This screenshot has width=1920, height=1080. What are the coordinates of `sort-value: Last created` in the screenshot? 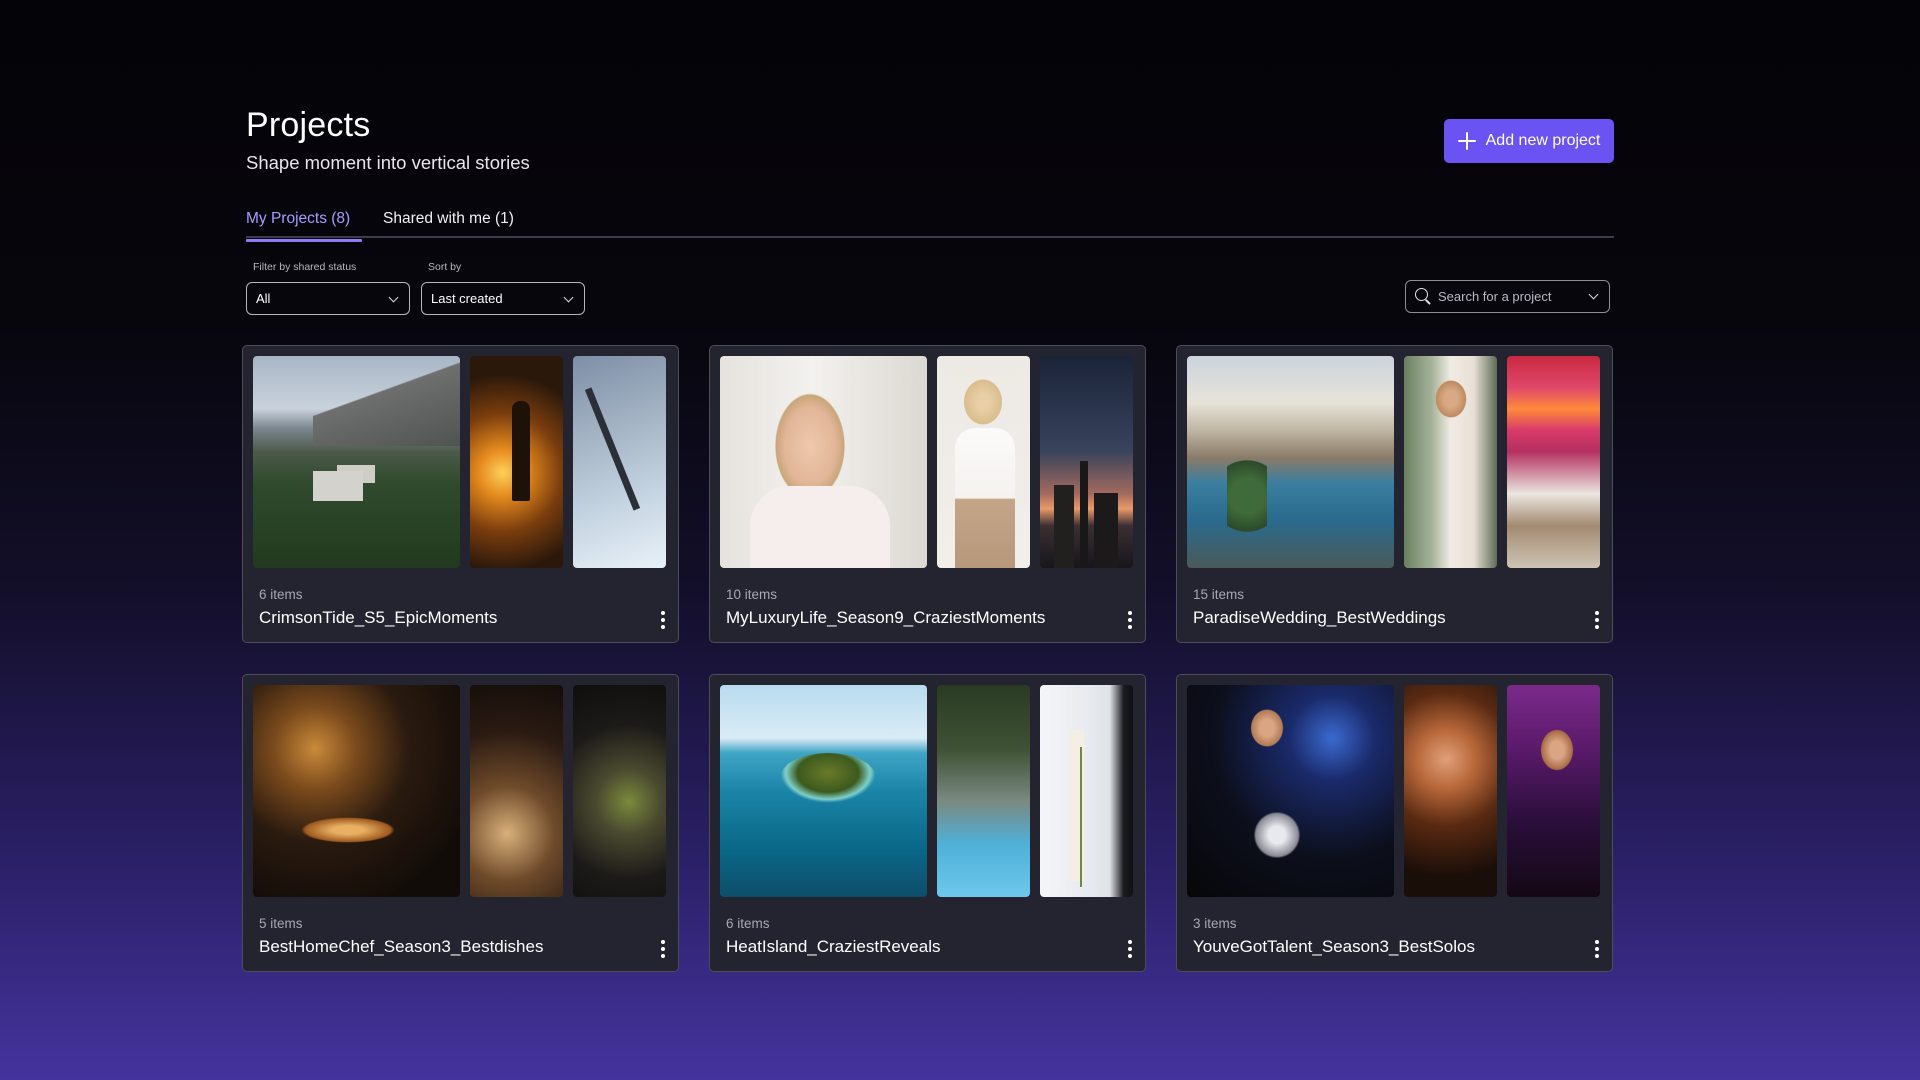 It's located at (467, 298).